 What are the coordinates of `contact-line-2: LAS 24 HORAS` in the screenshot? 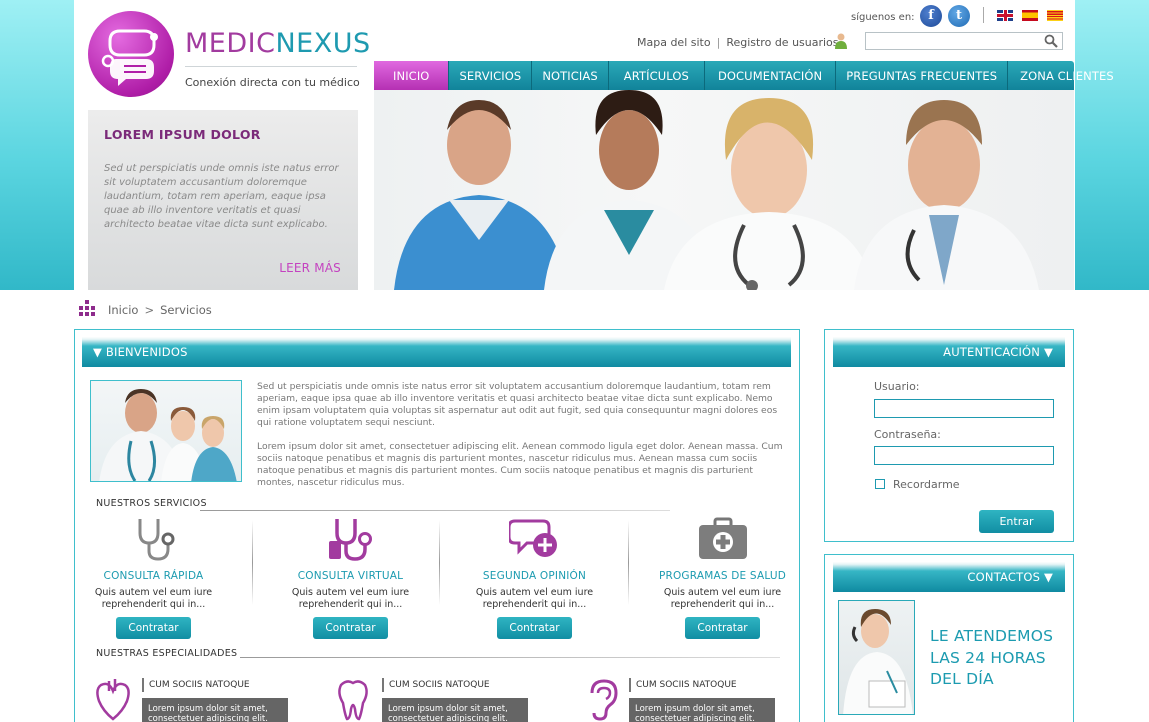 It's located at (988, 657).